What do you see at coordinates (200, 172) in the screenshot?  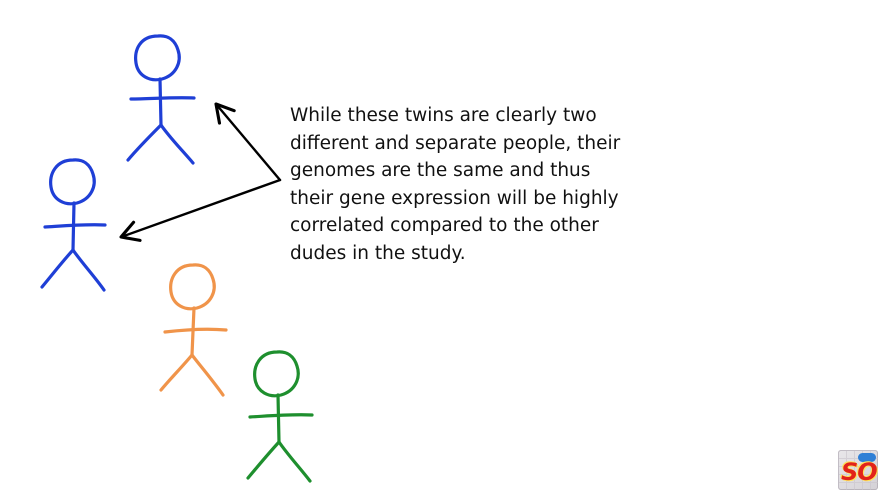 I see `twin-arrows` at bounding box center [200, 172].